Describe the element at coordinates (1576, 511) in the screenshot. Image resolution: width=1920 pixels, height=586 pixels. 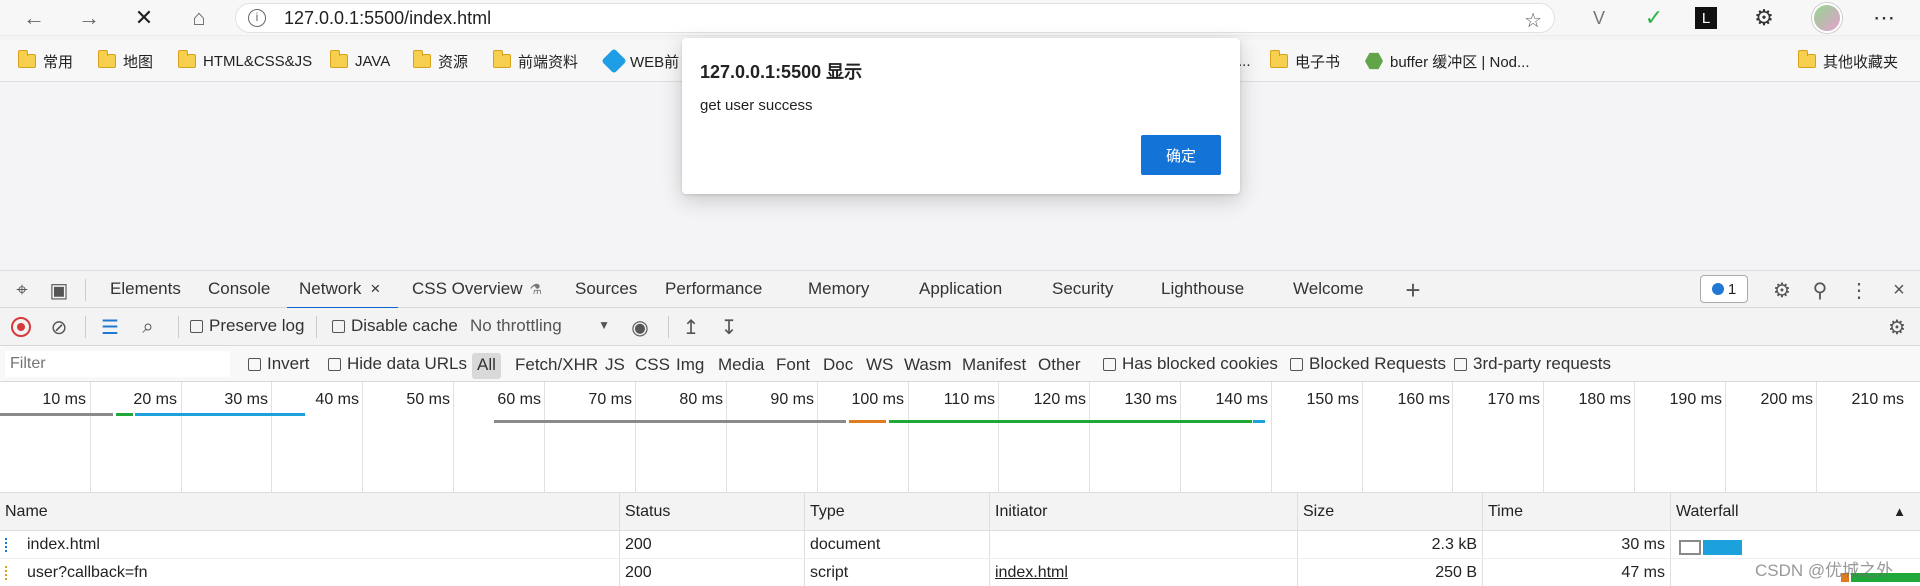
I see `time-column-header: Time` at that location.